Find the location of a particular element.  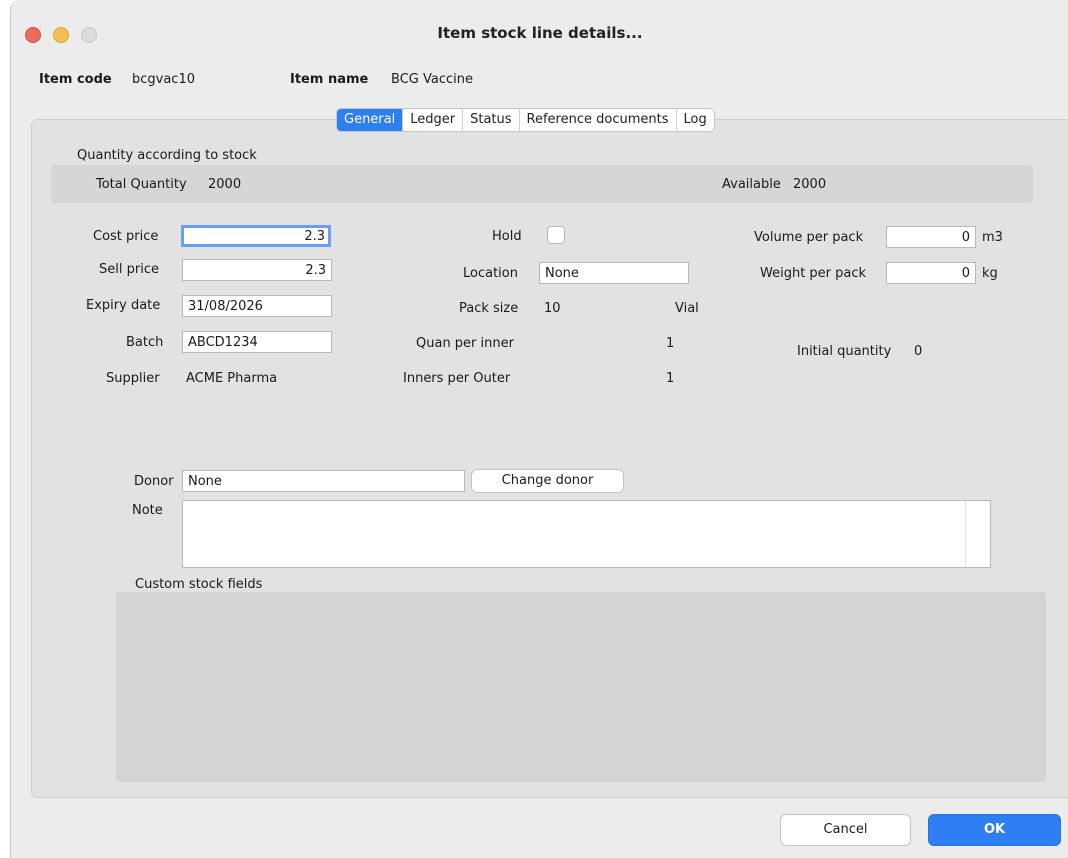

expiry-date-label: Expiry date is located at coordinates (123, 305).